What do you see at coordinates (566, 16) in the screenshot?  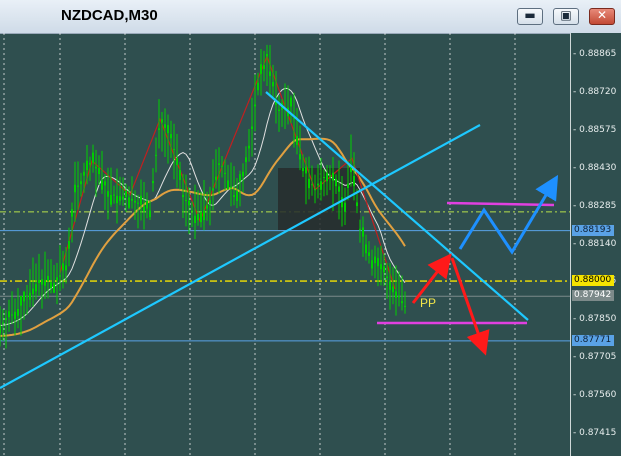 I see `restore-button: ▣` at bounding box center [566, 16].